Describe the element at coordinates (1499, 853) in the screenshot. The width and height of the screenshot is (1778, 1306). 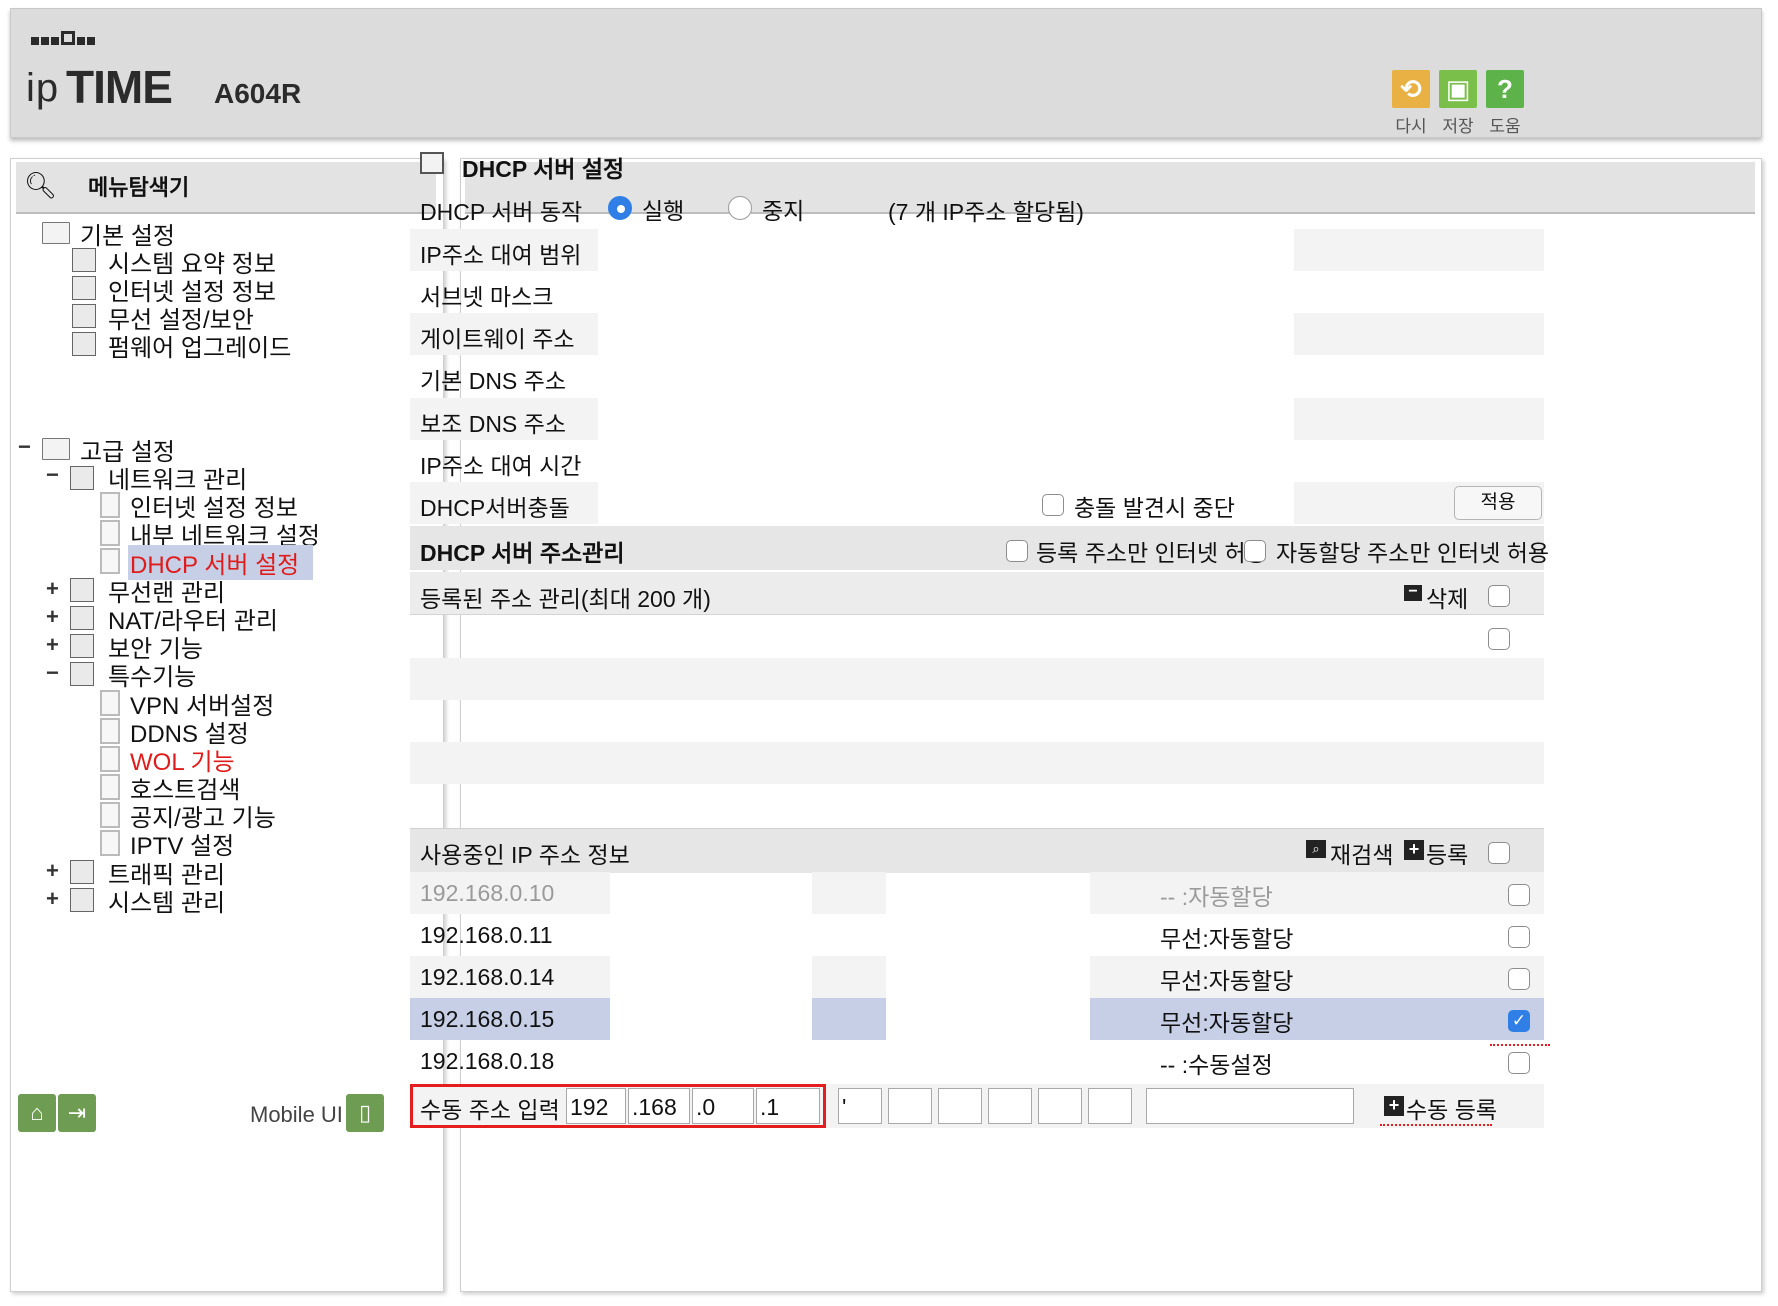
I see `in-use-all-checkbox` at that location.